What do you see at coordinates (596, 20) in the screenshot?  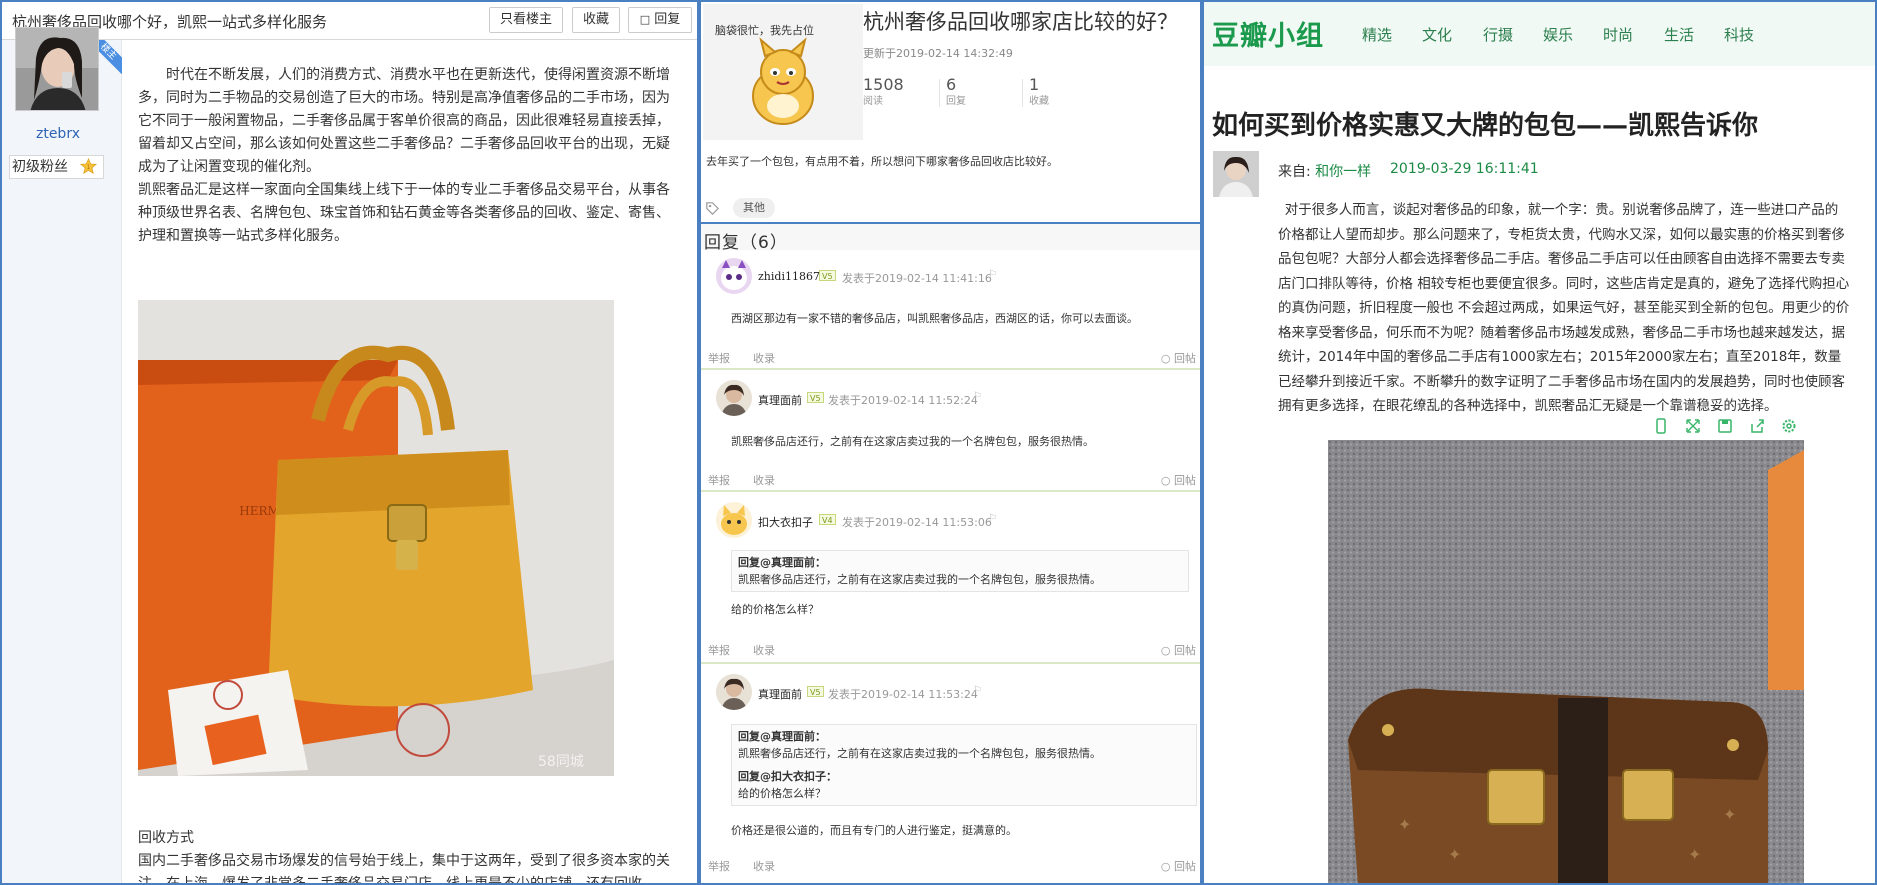 I see `favorite-button: 收藏` at bounding box center [596, 20].